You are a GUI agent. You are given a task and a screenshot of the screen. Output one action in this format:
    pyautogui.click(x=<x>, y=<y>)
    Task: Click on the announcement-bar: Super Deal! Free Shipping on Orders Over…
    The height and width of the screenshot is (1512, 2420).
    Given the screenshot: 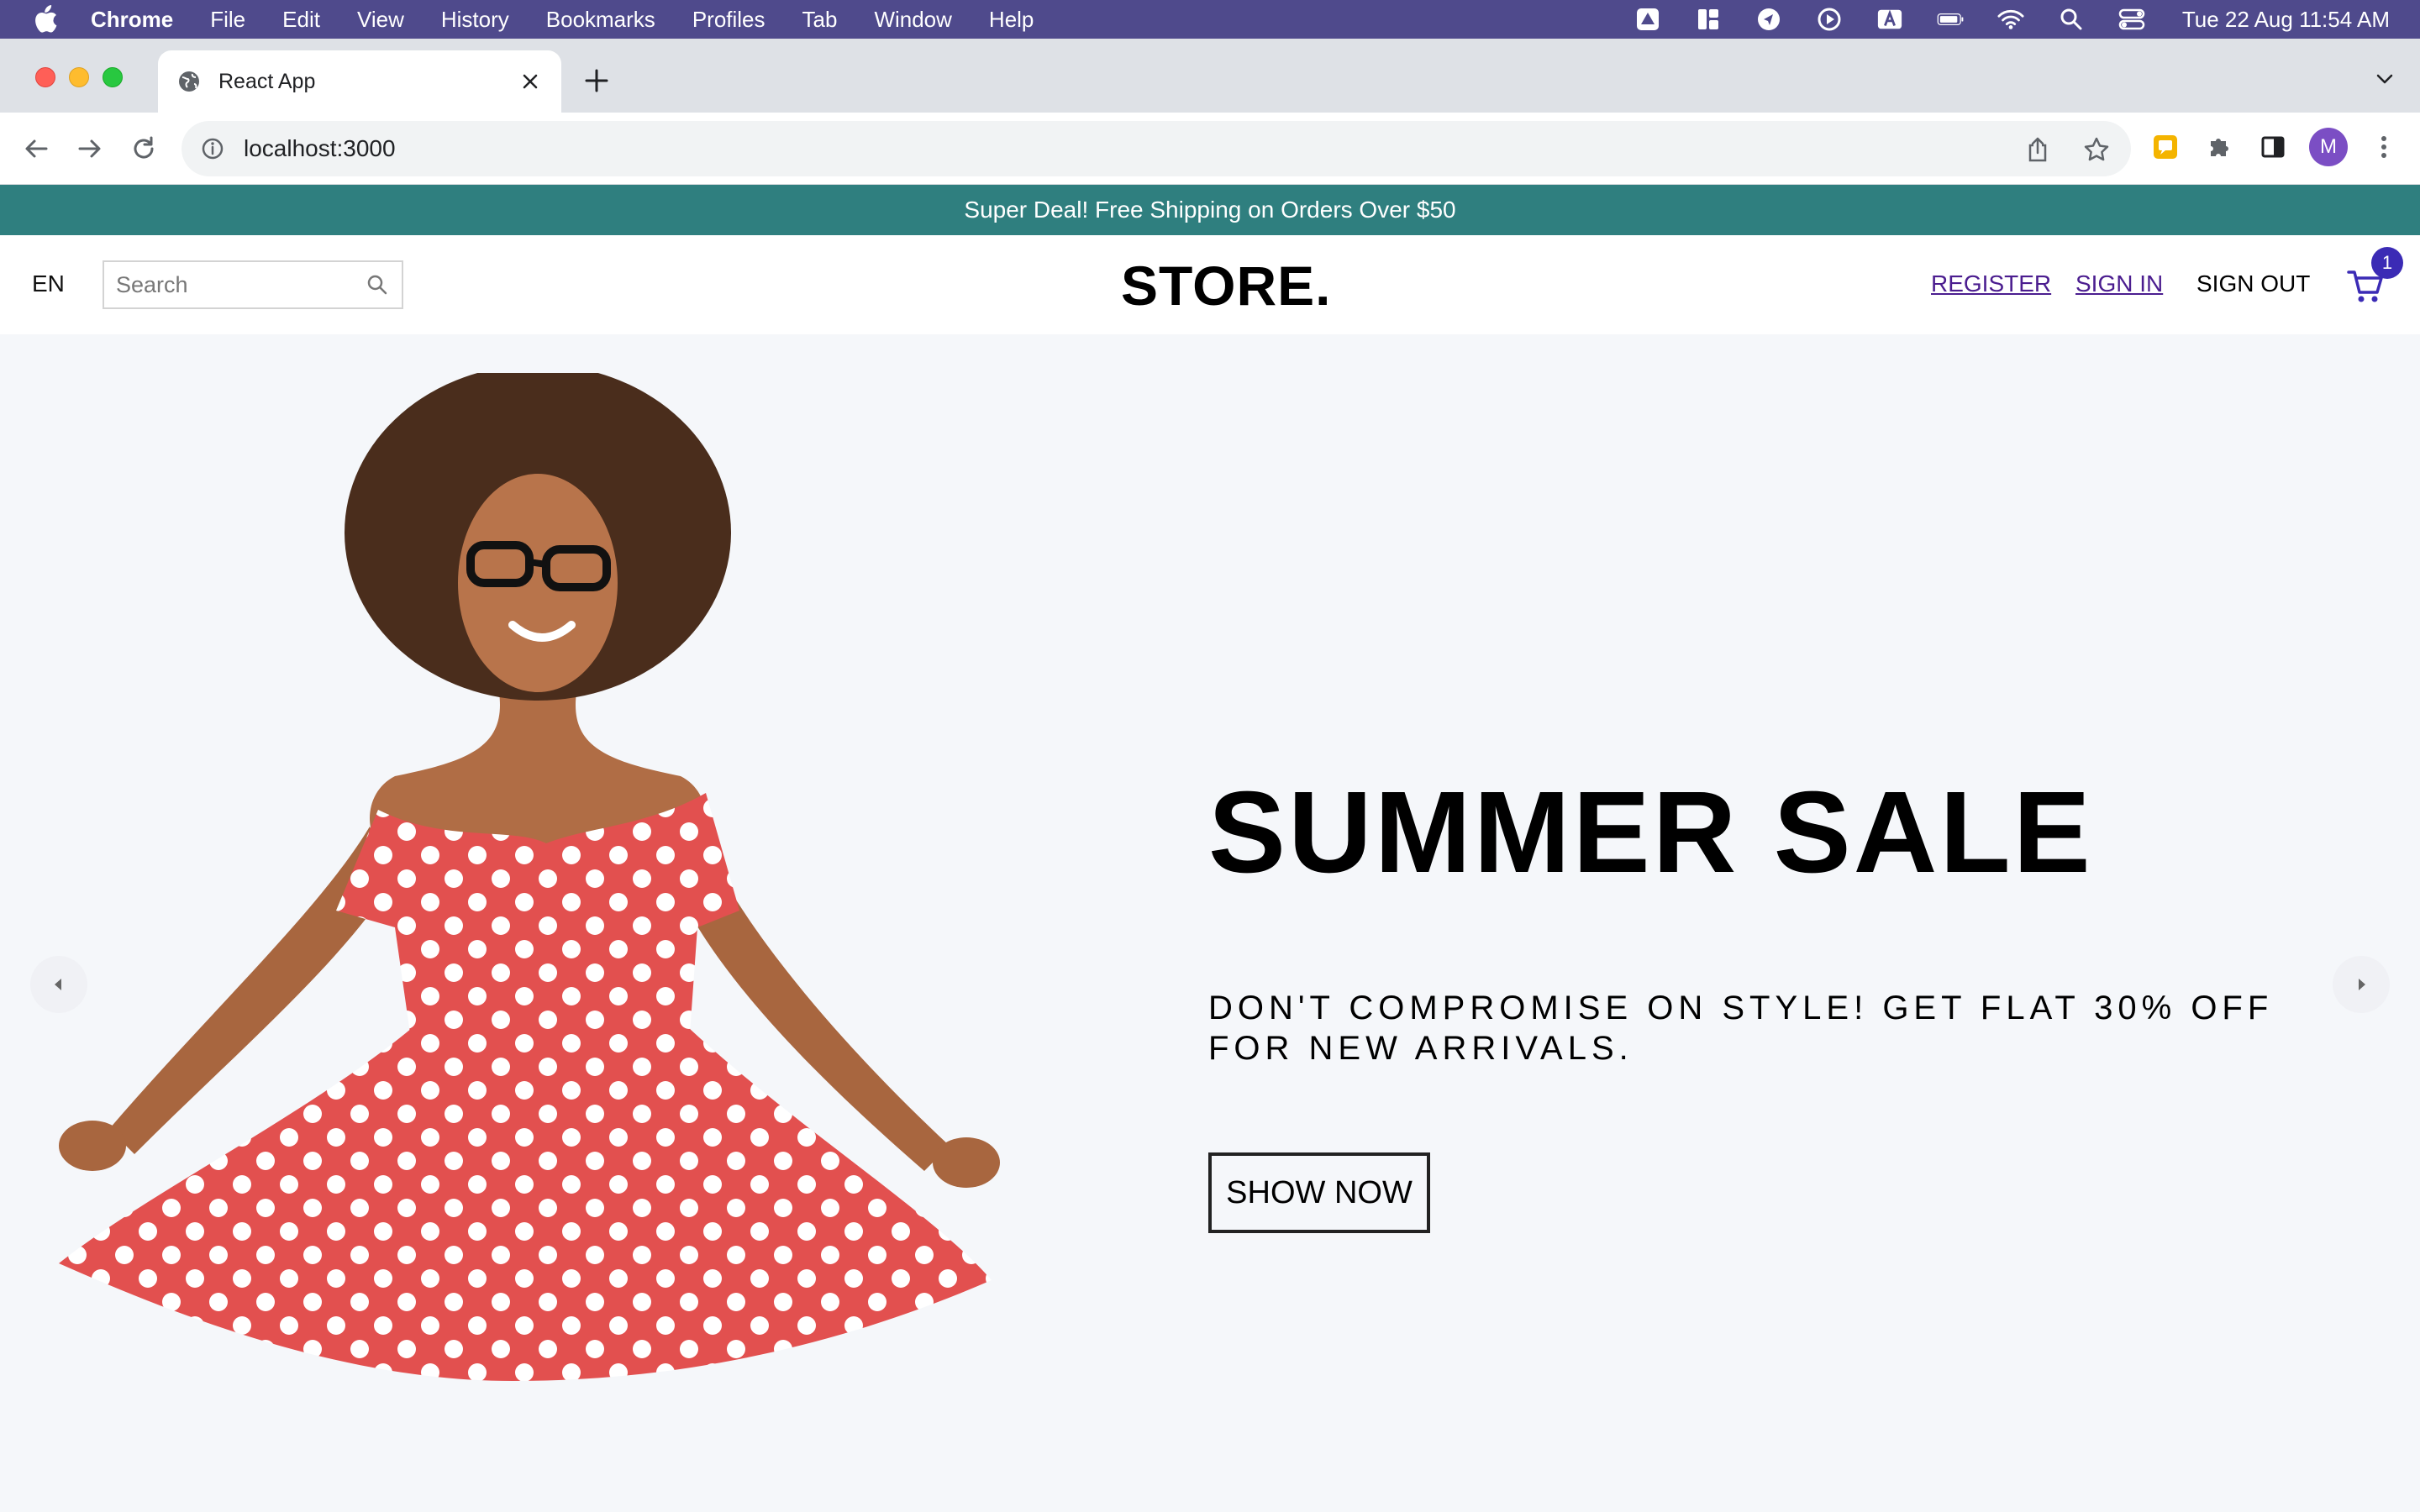 What is the action you would take?
    pyautogui.click(x=1210, y=210)
    